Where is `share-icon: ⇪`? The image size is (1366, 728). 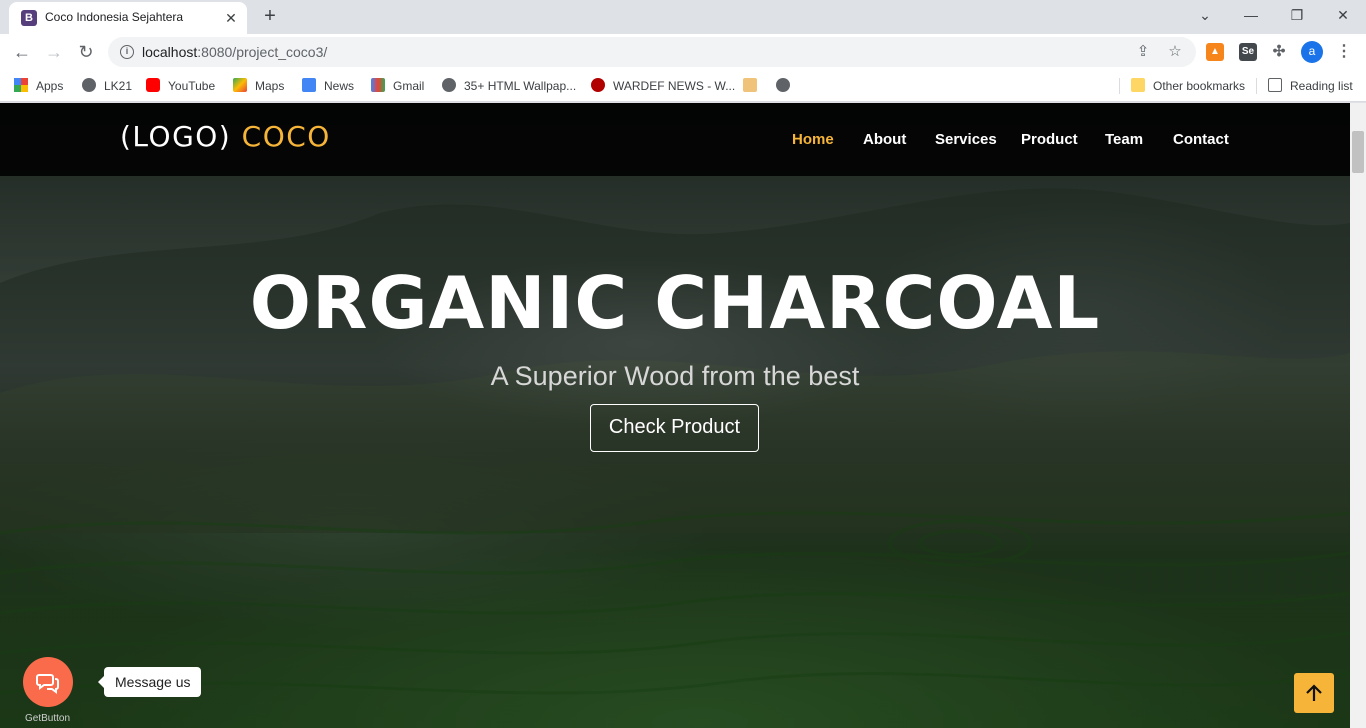 share-icon: ⇪ is located at coordinates (1143, 52).